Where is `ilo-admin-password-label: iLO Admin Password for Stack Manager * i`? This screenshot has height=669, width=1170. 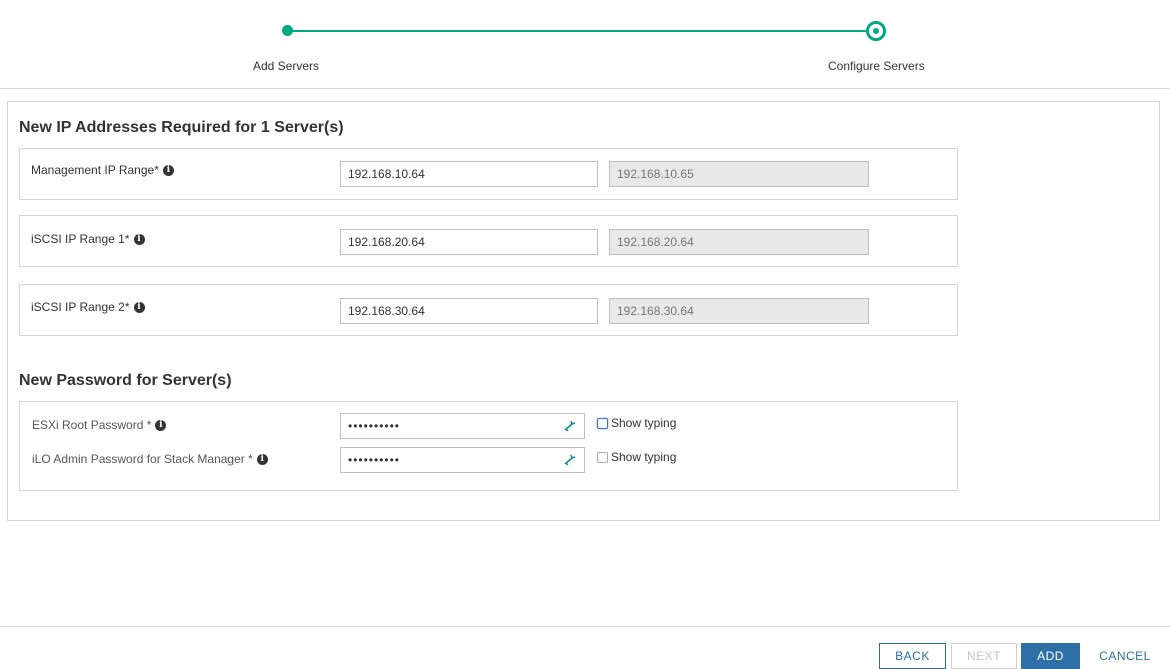
ilo-admin-password-label: iLO Admin Password for Stack Manager * i is located at coordinates (150, 459).